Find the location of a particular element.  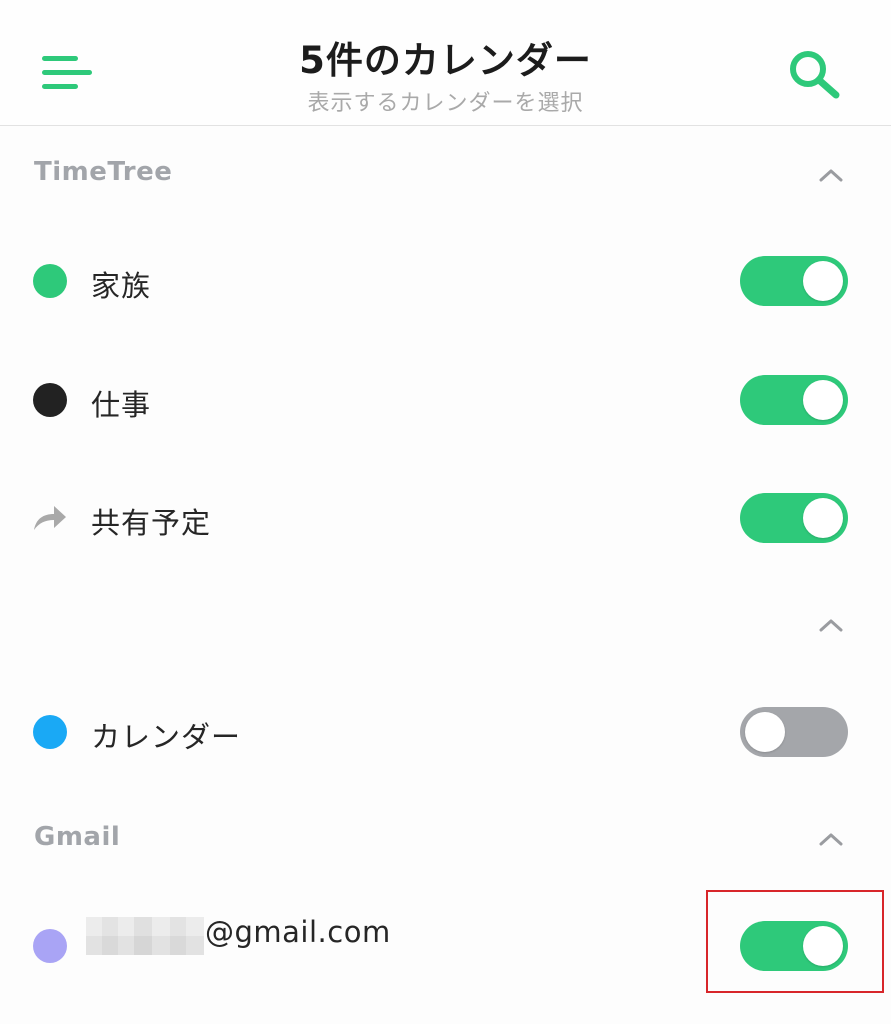

calendar-row-family: 家族 is located at coordinates (445, 281).